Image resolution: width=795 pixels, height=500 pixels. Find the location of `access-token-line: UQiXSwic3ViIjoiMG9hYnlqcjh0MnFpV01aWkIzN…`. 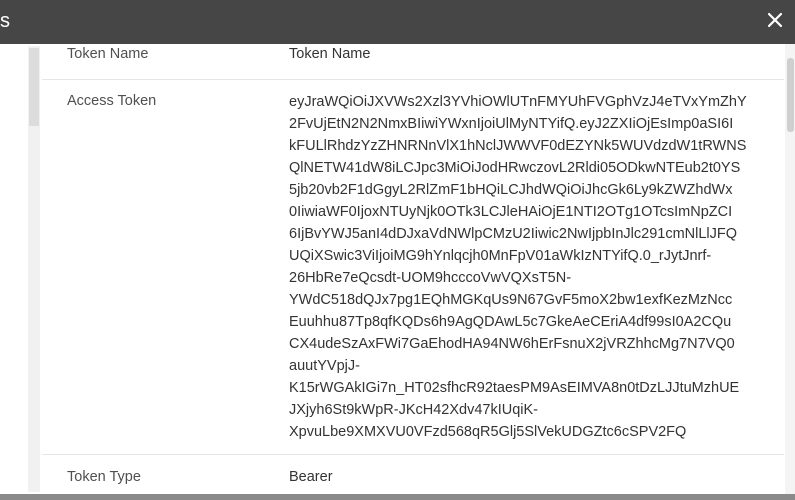

access-token-line: UQiXSwic3ViIjoiMG9hYnlqcjh0MnFpV01aWkIzN… is located at coordinates (500, 256).